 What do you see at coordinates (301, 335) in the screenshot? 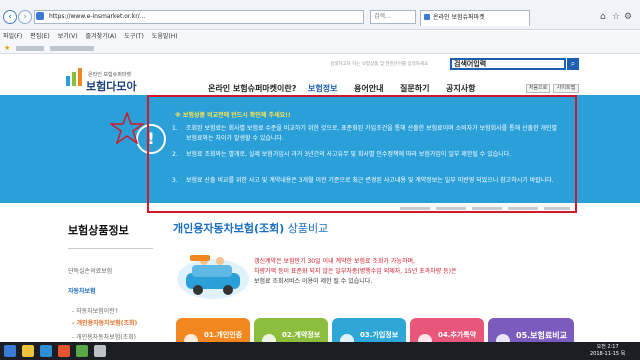
I see `step-label: 02.계약정보` at bounding box center [301, 335].